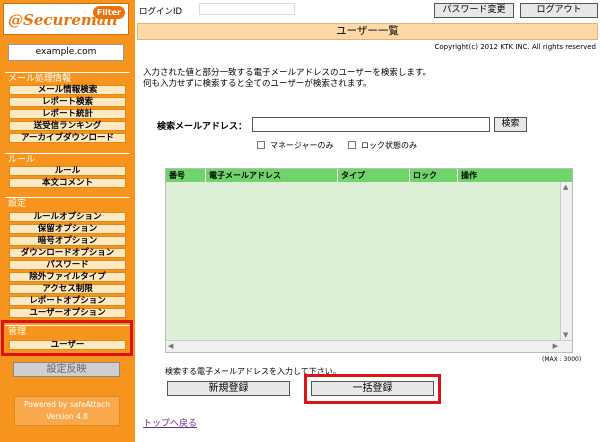 Image resolution: width=600 pixels, height=442 pixels. What do you see at coordinates (352, 145) in the screenshot?
I see `locked-only-checkbox` at bounding box center [352, 145].